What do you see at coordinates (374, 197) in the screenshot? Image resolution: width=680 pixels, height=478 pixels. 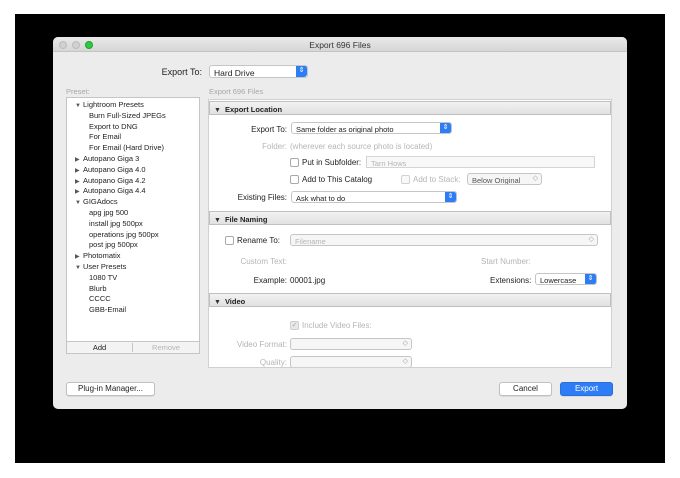 I see `existing-files-popup: Ask what to do ⇕` at bounding box center [374, 197].